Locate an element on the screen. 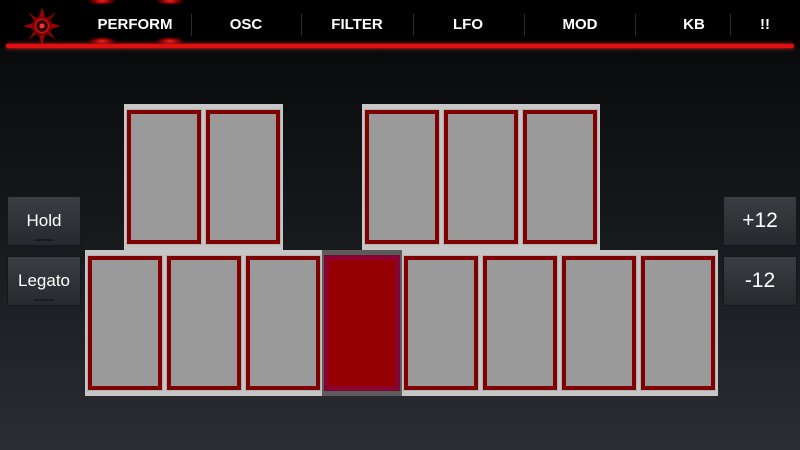 The image size is (800, 450). legato-indicator is located at coordinates (44, 300).